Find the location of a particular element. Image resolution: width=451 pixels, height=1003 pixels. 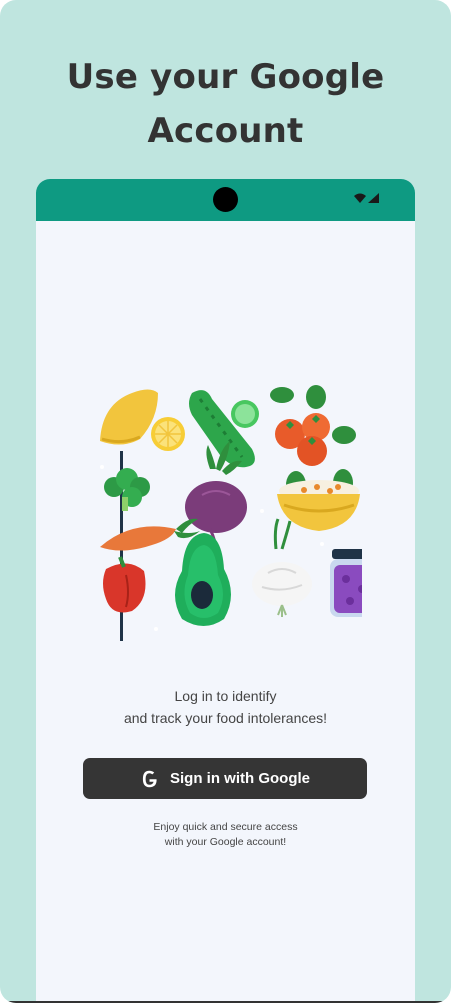

tagline-line-2: and track your food intolerances! is located at coordinates (225, 718).